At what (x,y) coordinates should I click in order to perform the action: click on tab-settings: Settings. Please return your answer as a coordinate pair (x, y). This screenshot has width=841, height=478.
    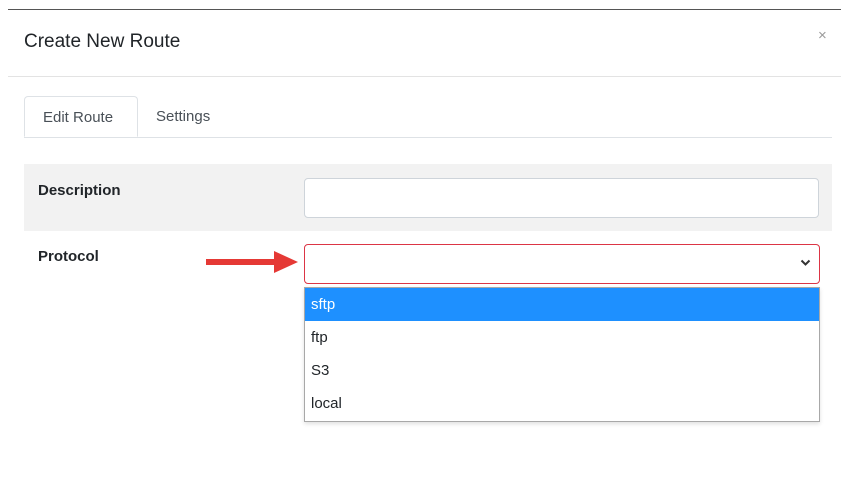
    Looking at the image, I should click on (183, 116).